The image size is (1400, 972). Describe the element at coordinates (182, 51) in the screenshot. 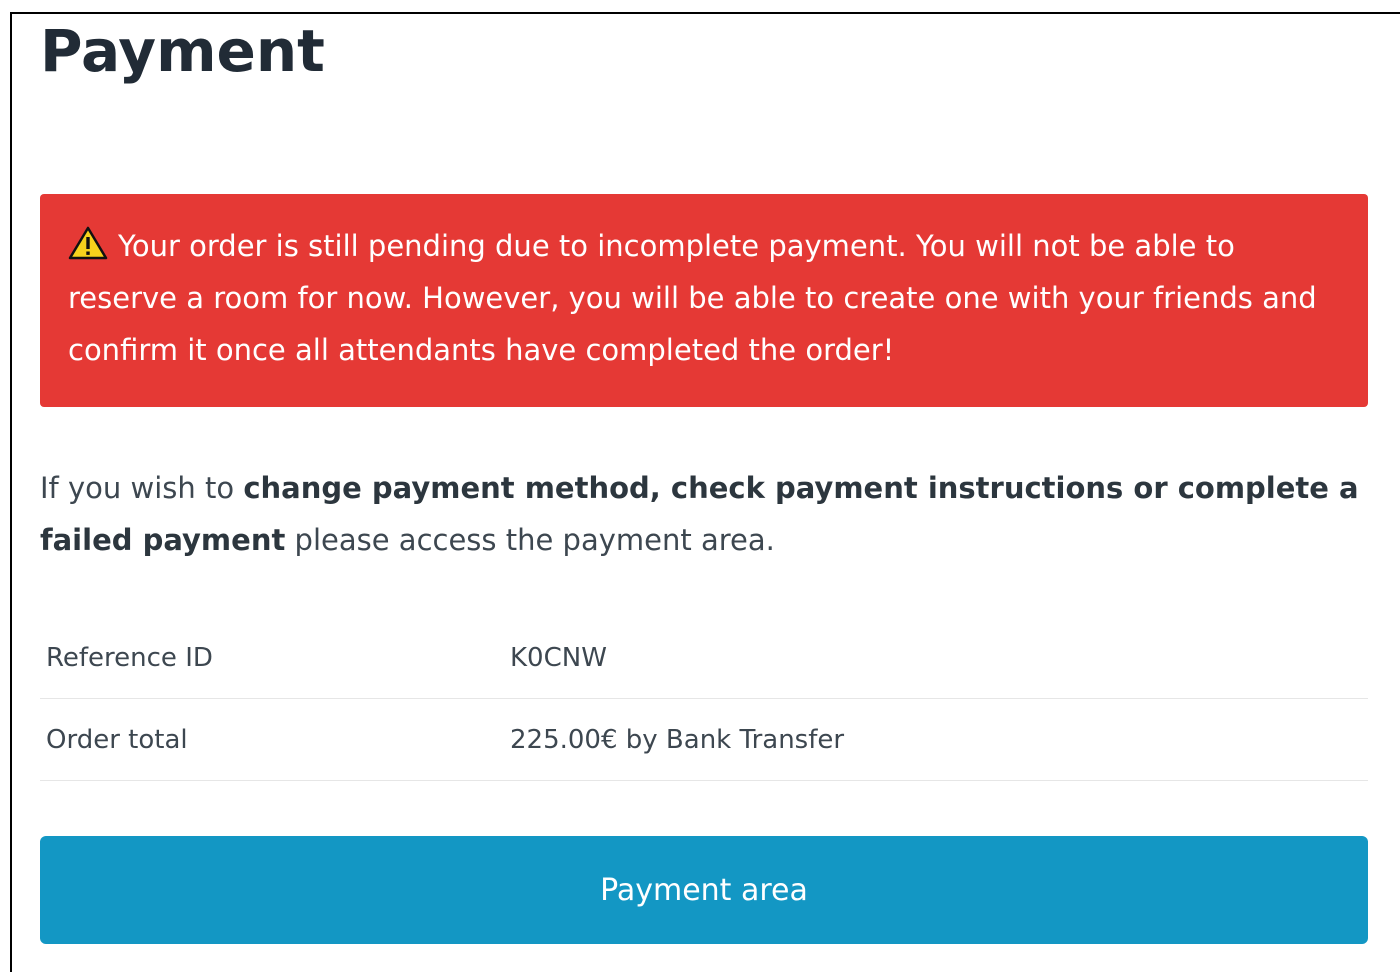

I see `page-title: Payment` at that location.